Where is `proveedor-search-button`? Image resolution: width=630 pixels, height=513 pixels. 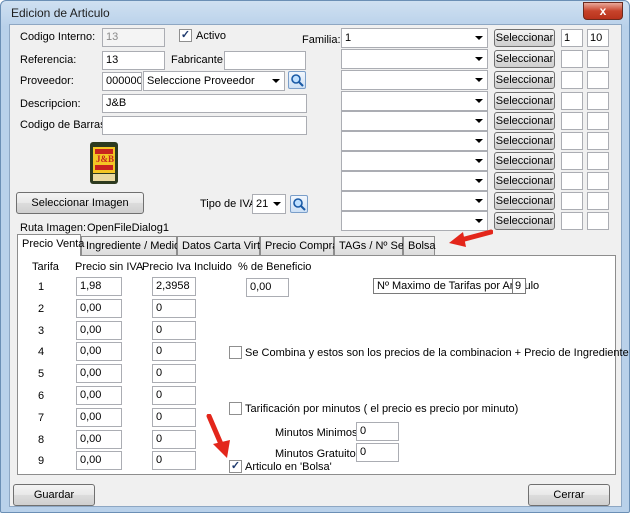 proveedor-search-button is located at coordinates (297, 80).